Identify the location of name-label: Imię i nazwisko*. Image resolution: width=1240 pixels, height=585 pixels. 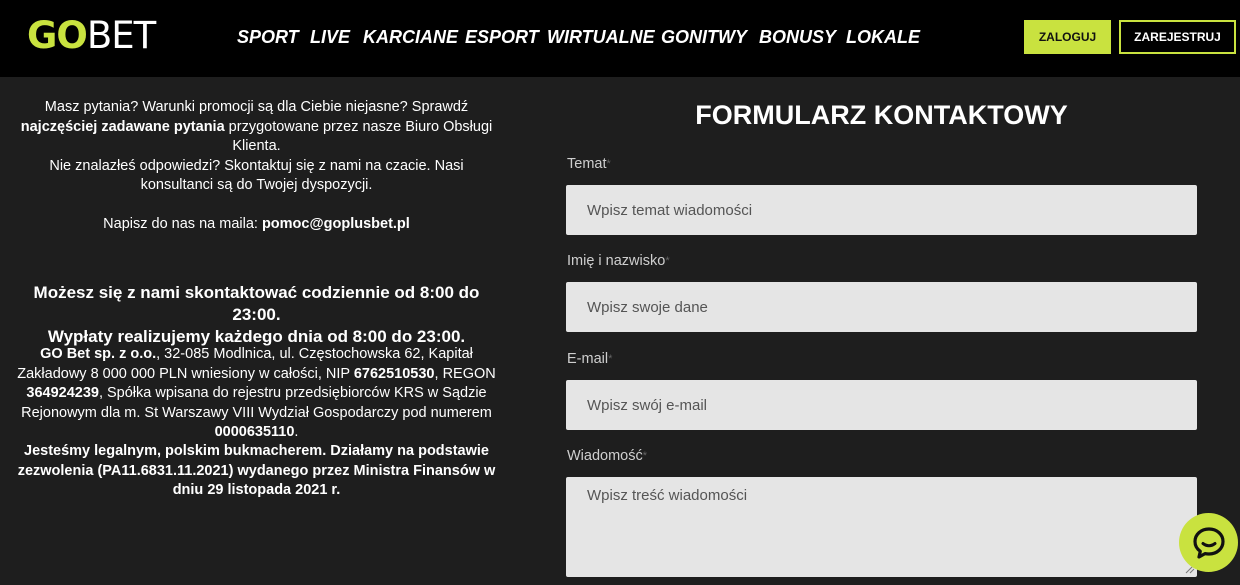
(618, 261).